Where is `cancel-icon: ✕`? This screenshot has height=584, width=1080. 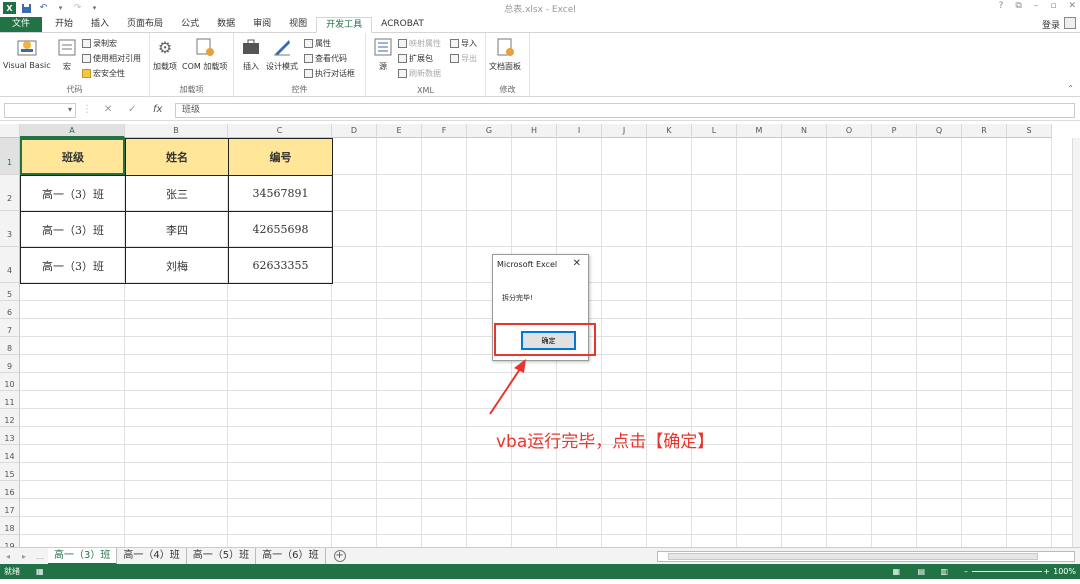
cancel-icon: ✕ is located at coordinates (108, 109).